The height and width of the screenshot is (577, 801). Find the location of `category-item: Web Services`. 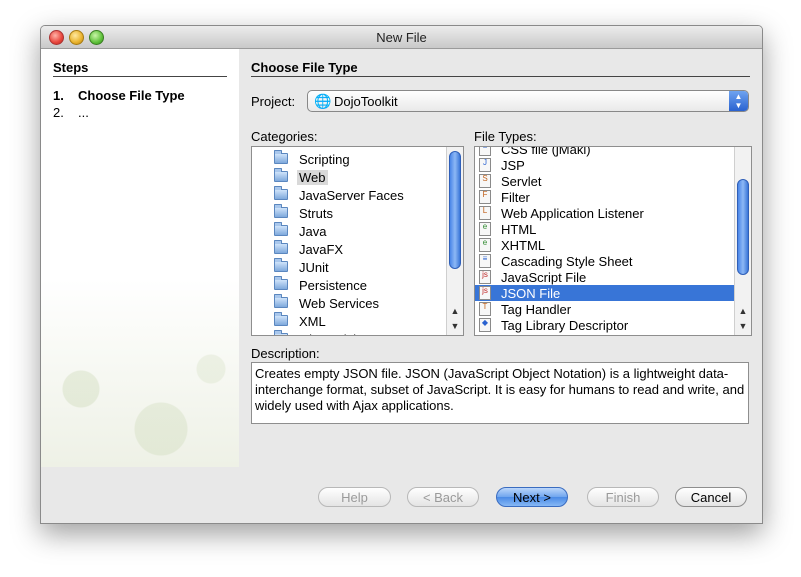

category-item: Web Services is located at coordinates (349, 303).